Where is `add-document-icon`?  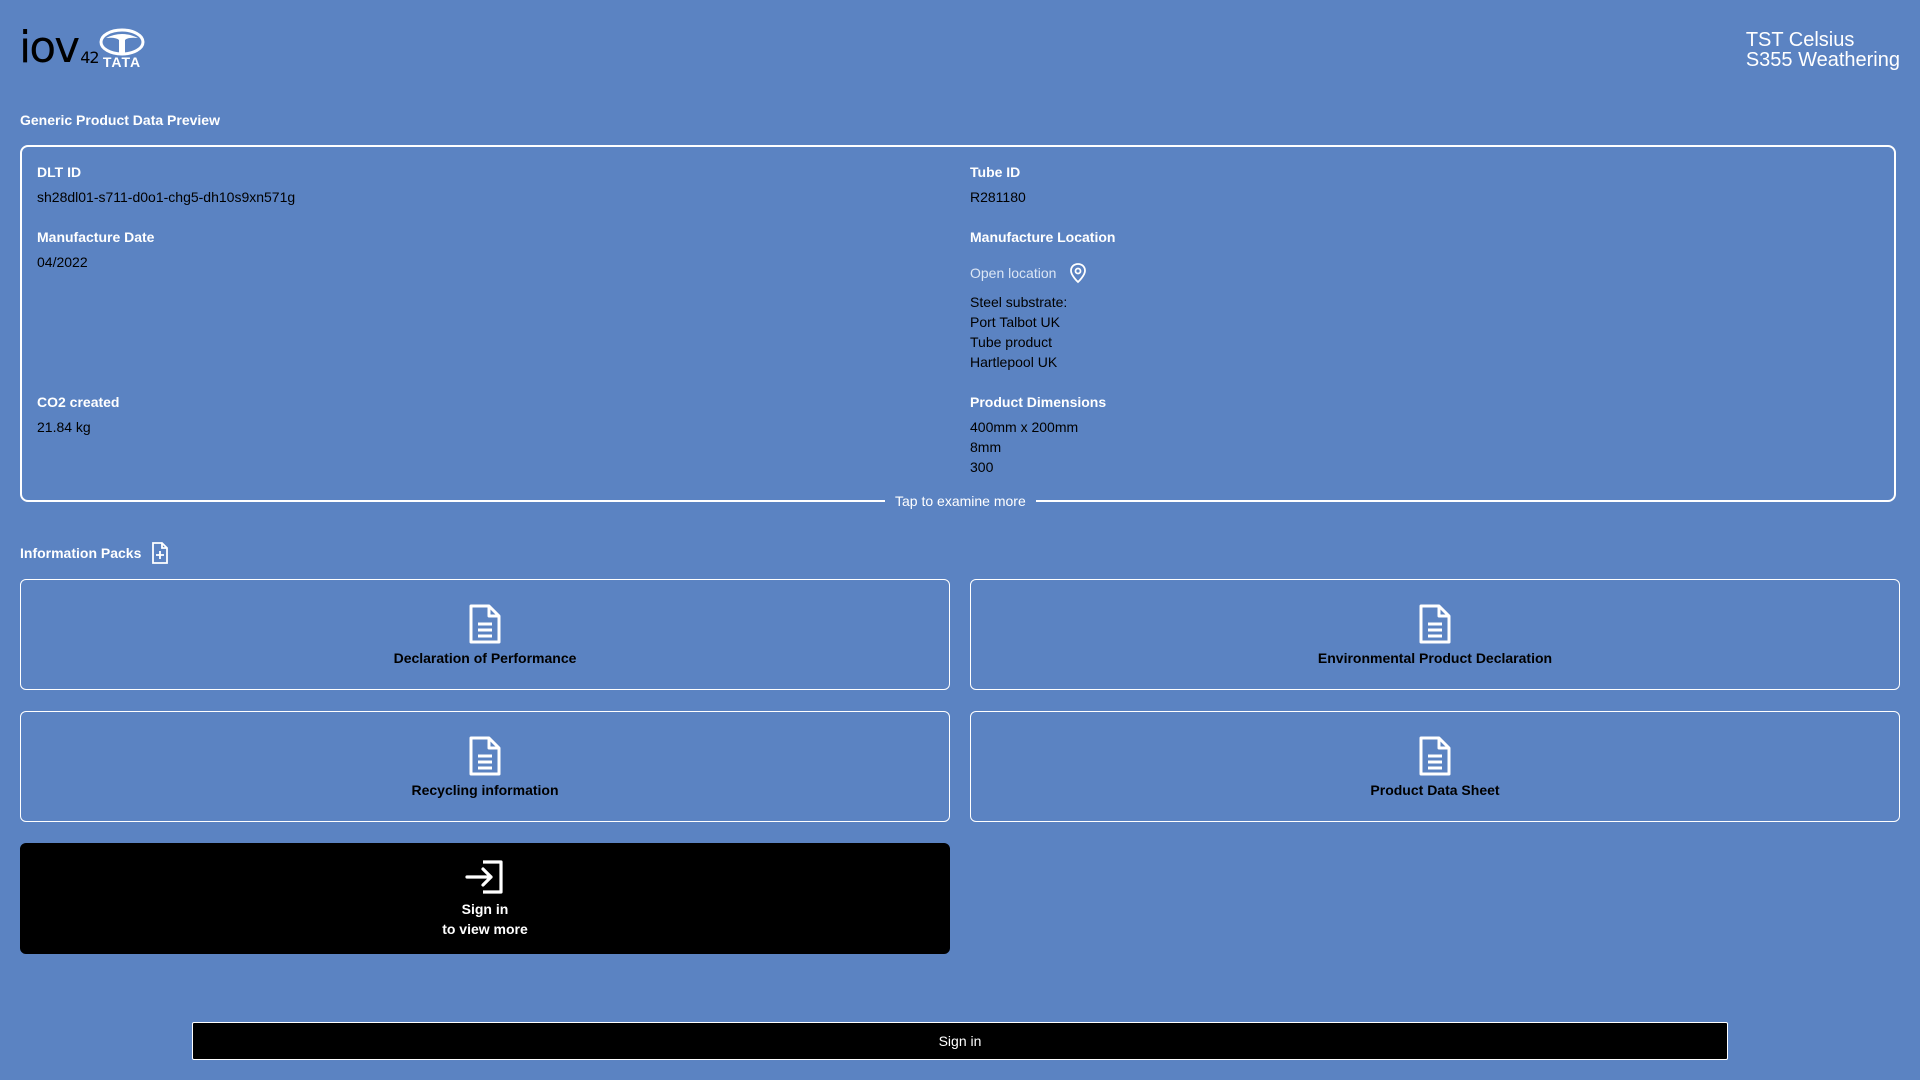
add-document-icon is located at coordinates (160, 553).